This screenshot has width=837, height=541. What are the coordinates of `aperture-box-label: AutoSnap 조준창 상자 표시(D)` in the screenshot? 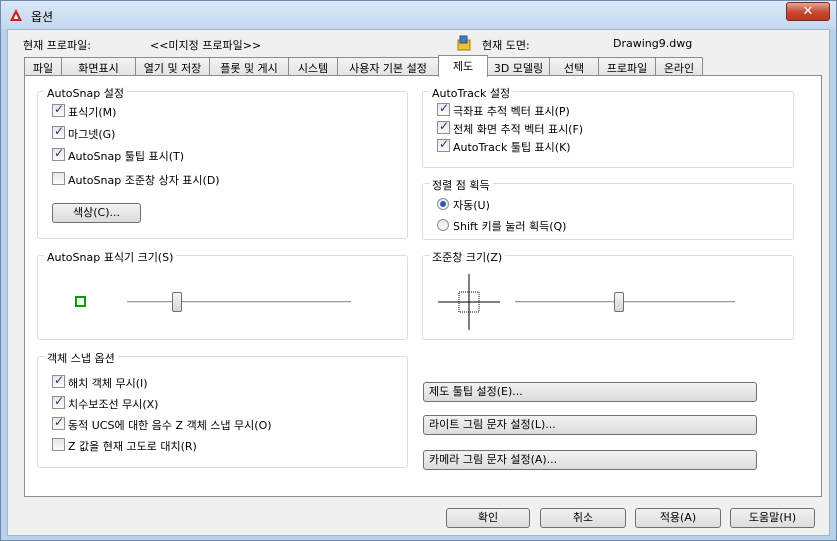 It's located at (144, 180).